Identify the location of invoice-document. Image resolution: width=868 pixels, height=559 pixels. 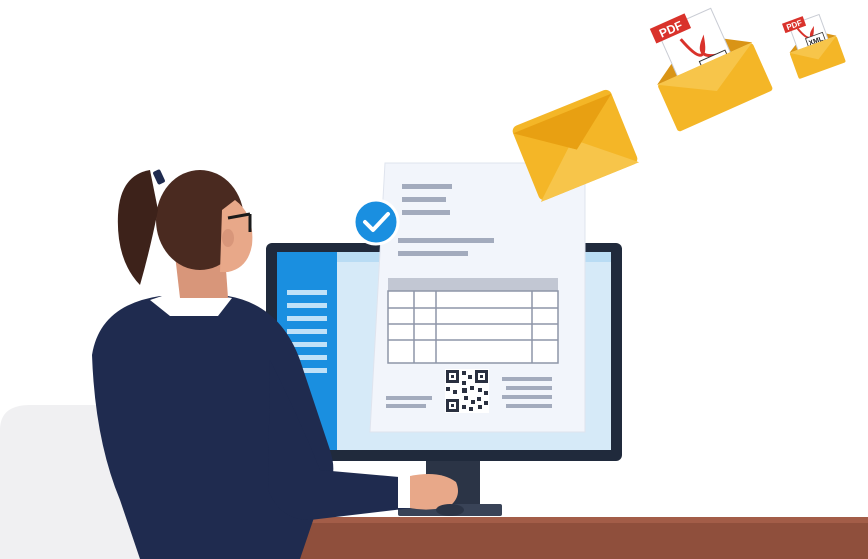
(477, 297).